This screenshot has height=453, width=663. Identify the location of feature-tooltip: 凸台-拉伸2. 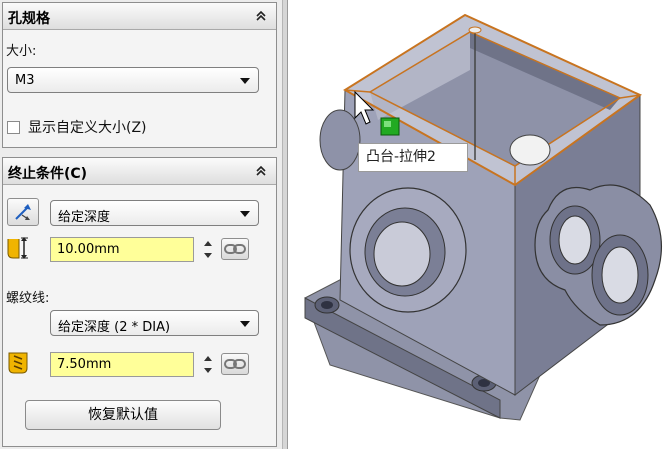
(413, 157).